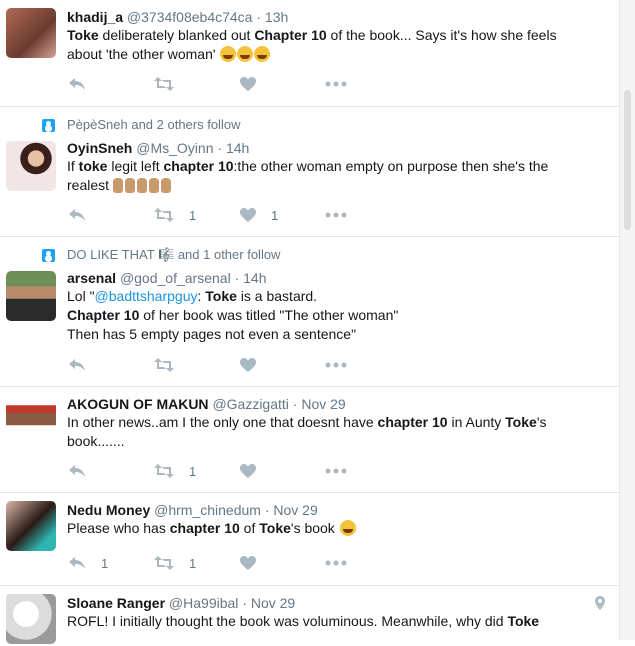 The image size is (635, 646). Describe the element at coordinates (627, 160) in the screenshot. I see `scrollbar-thumb` at that location.